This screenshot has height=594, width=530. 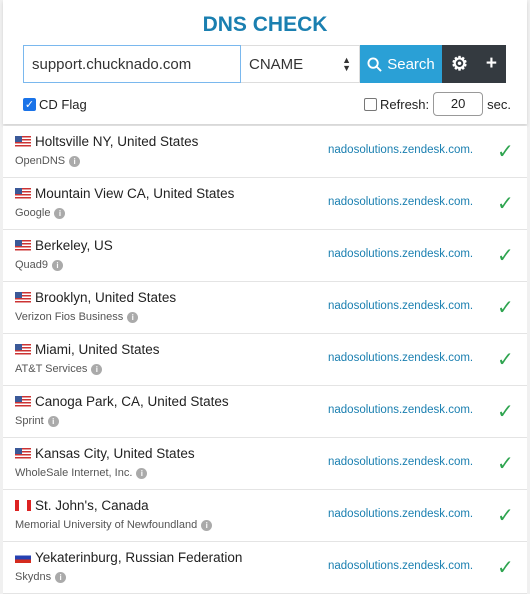 I want to click on location-name: Holtsville NY, United States, so click(x=117, y=141).